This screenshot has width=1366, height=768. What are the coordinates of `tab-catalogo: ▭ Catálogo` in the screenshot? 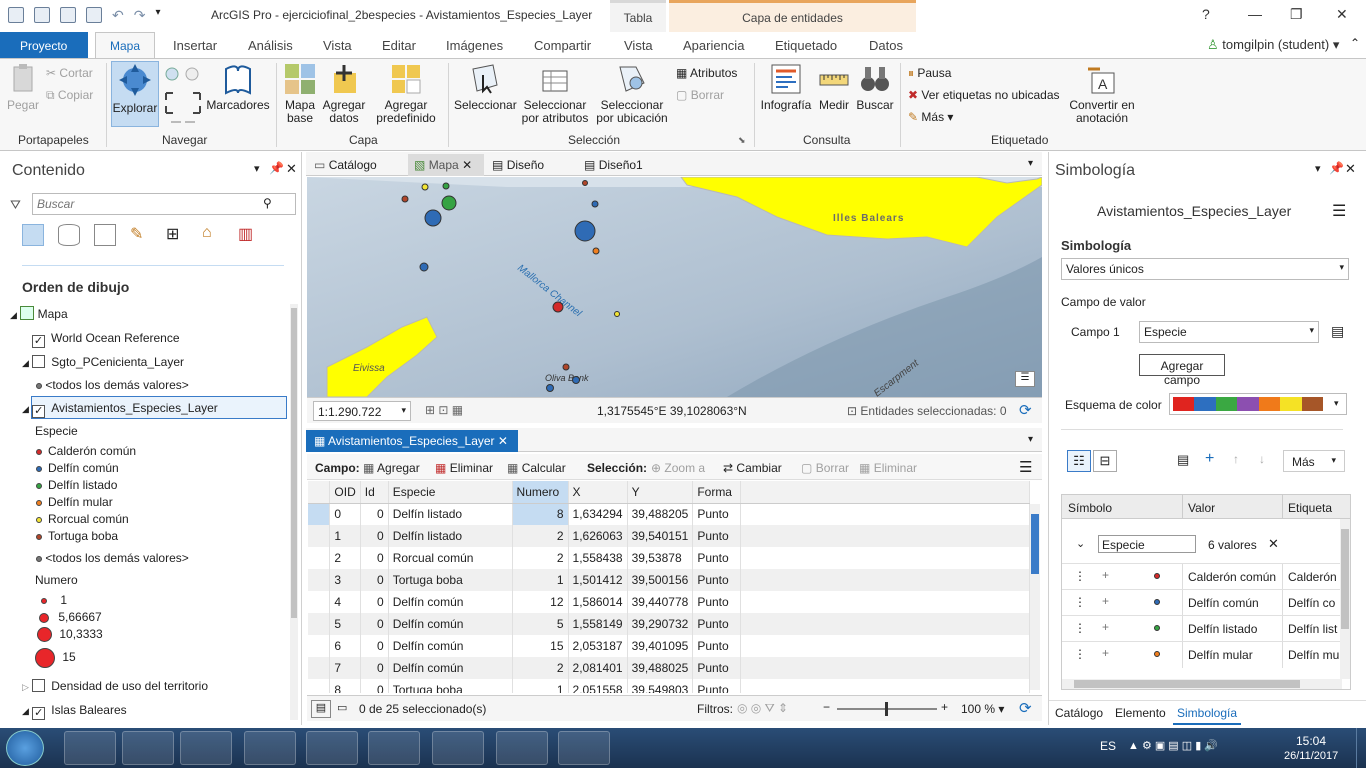 It's located at (345, 165).